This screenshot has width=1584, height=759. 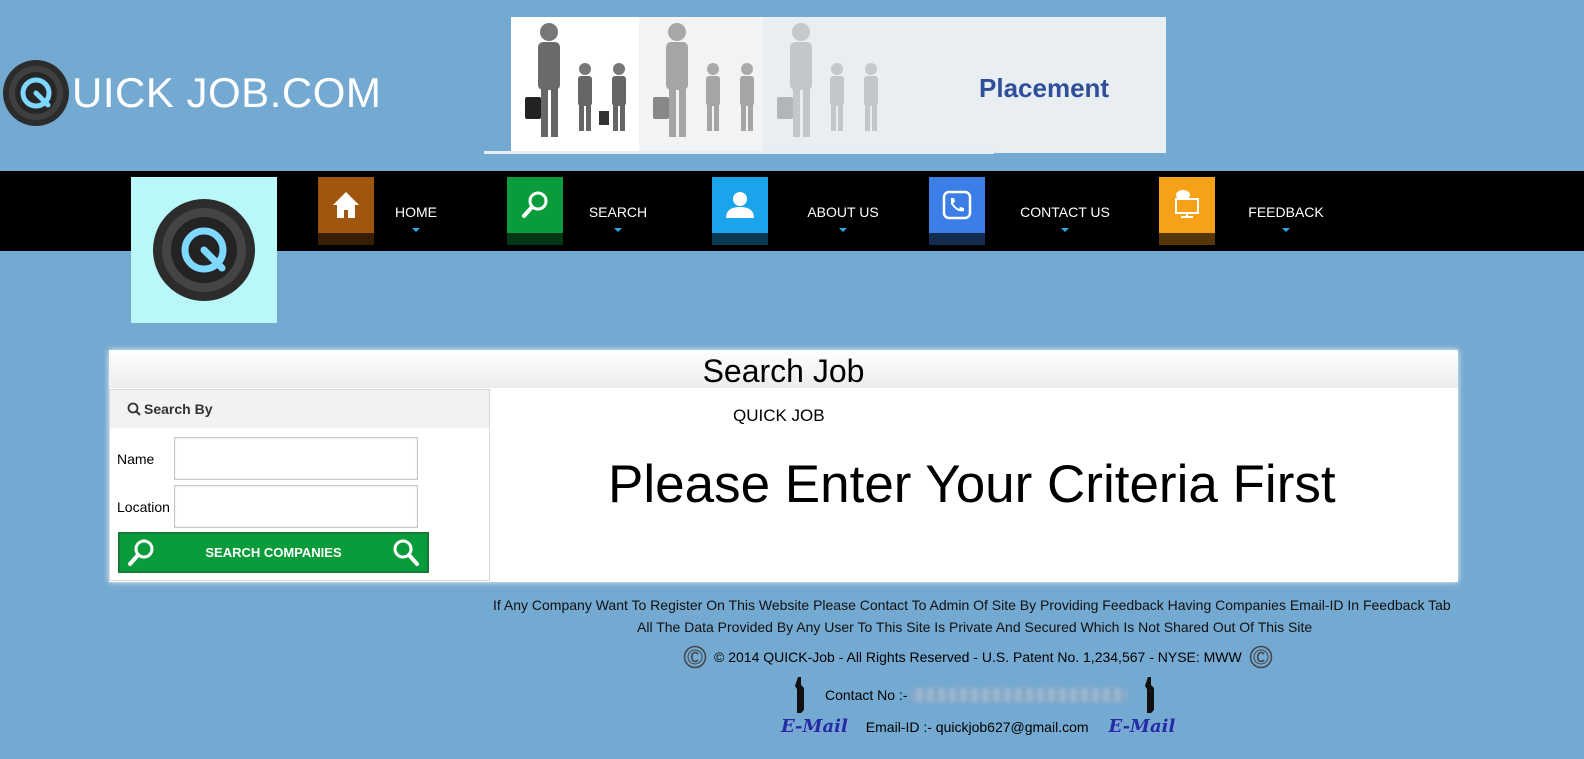 I want to click on placement-banner: Placement, so click(x=838, y=85).